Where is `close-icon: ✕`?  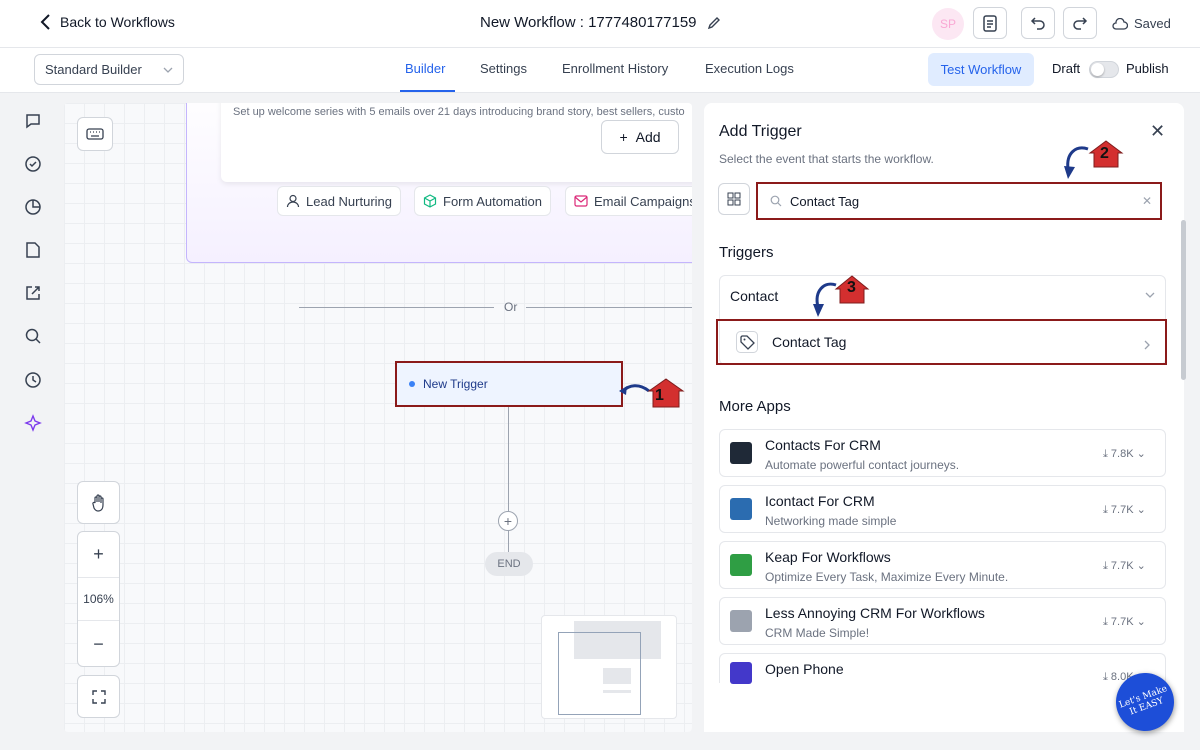 close-icon: ✕ is located at coordinates (1157, 131).